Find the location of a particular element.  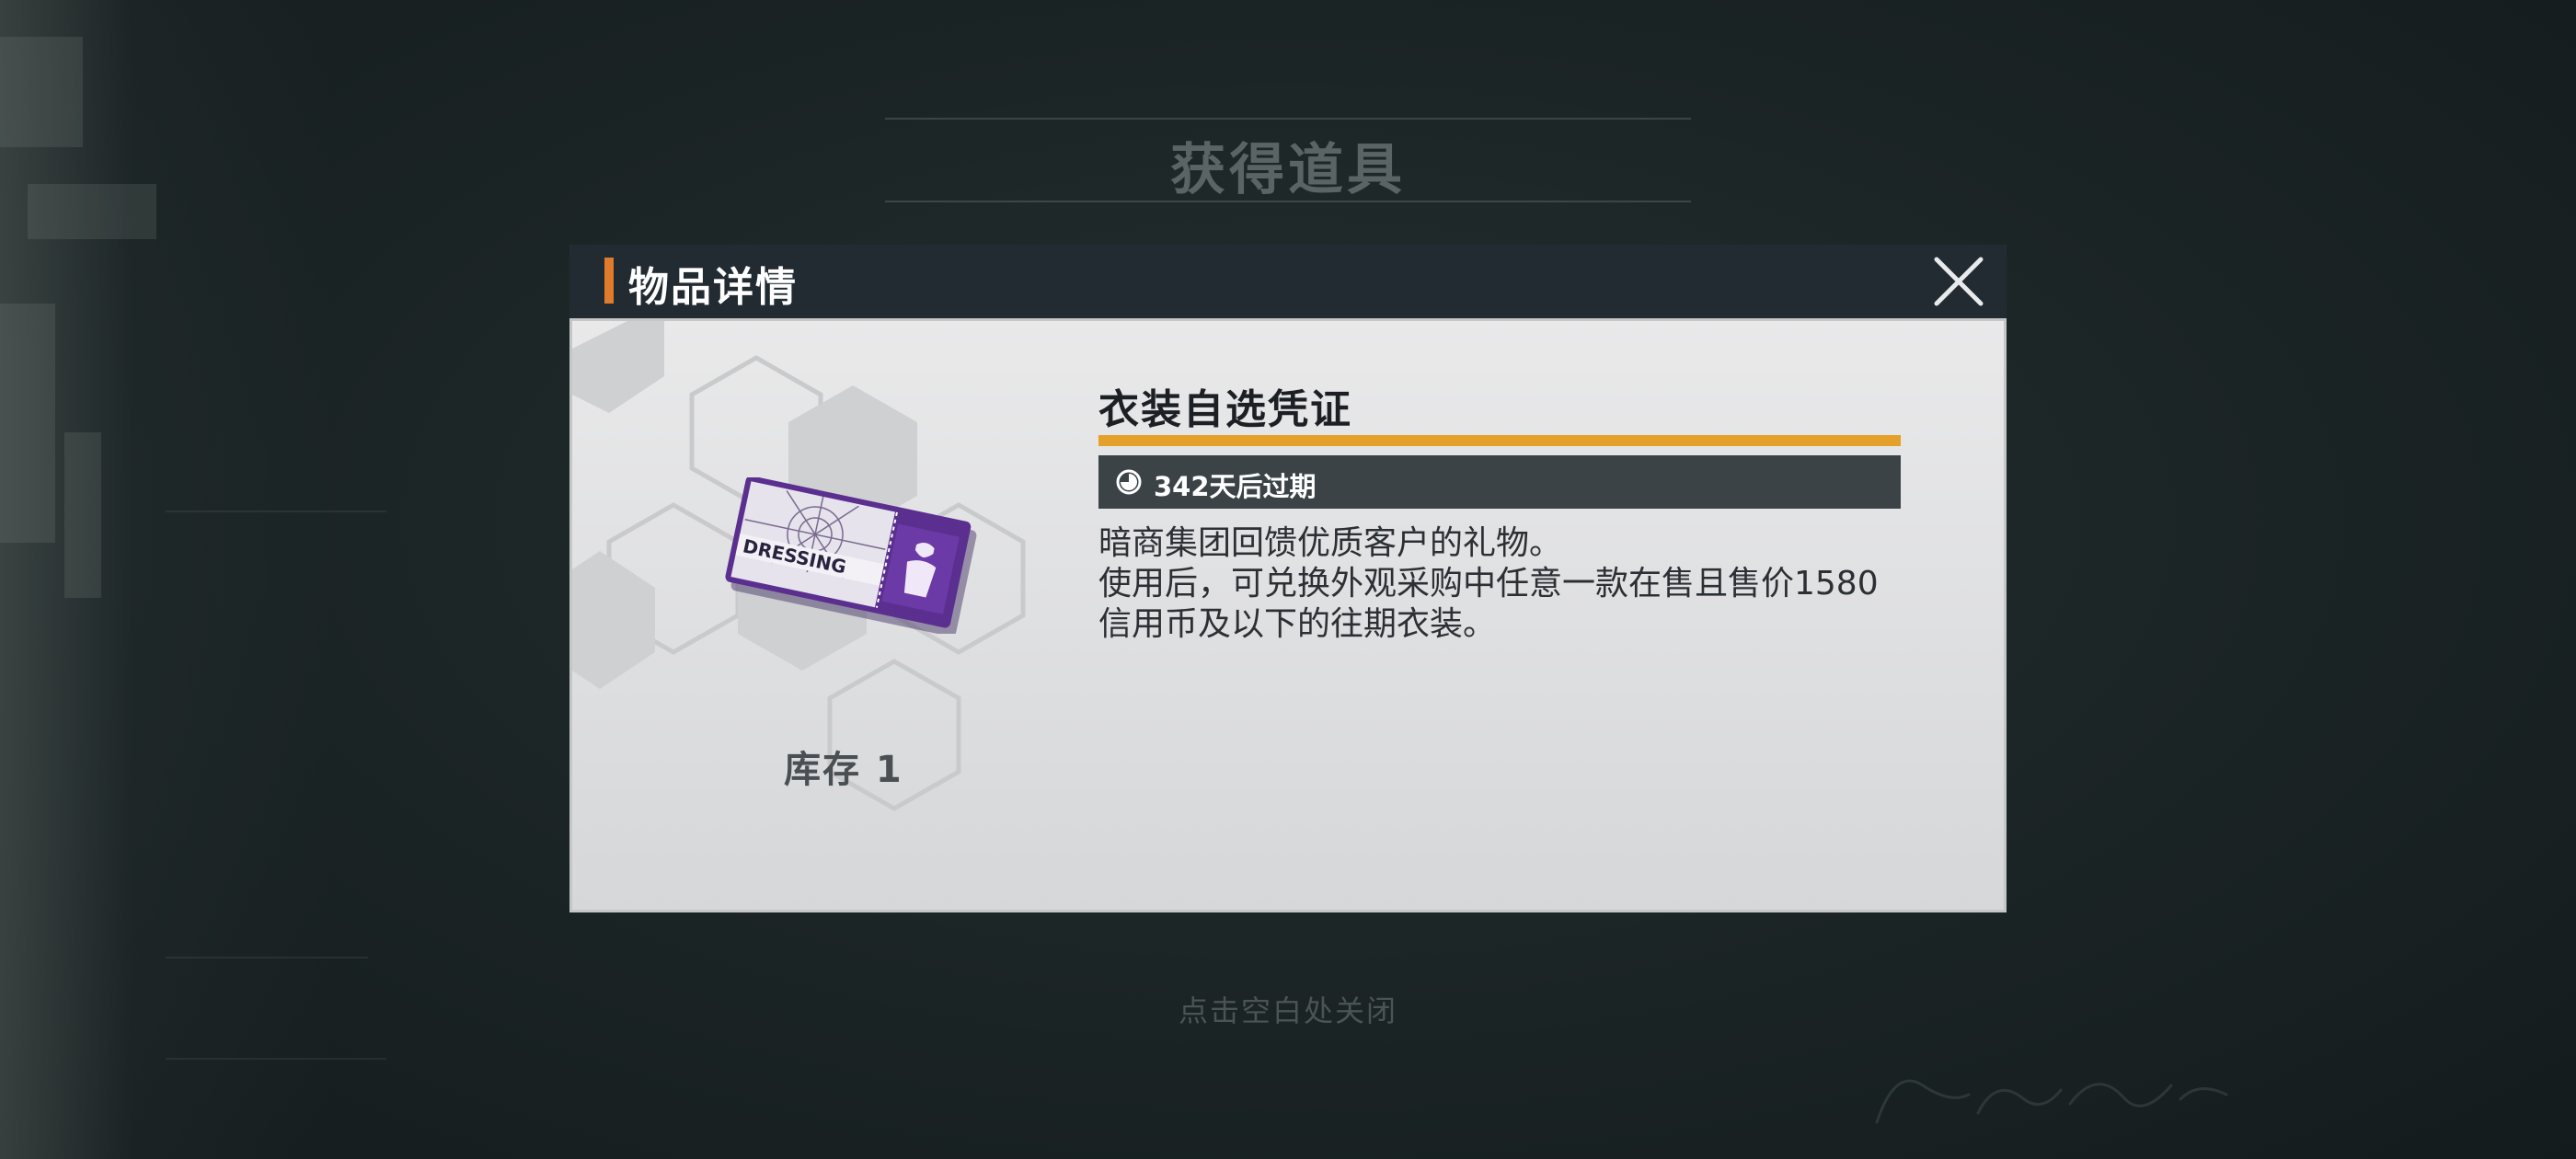

title-rule-bottom is located at coordinates (1288, 201).